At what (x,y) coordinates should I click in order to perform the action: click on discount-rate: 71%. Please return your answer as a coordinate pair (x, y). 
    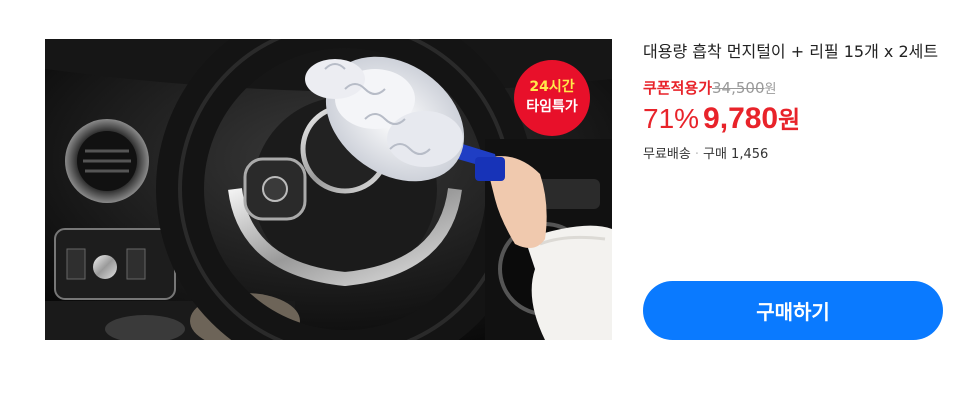
    Looking at the image, I should click on (671, 118).